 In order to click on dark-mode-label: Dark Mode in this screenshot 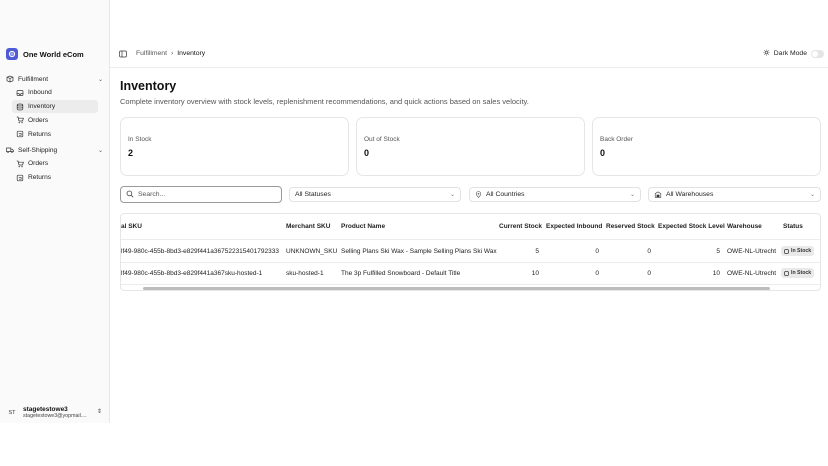, I will do `click(790, 53)`.